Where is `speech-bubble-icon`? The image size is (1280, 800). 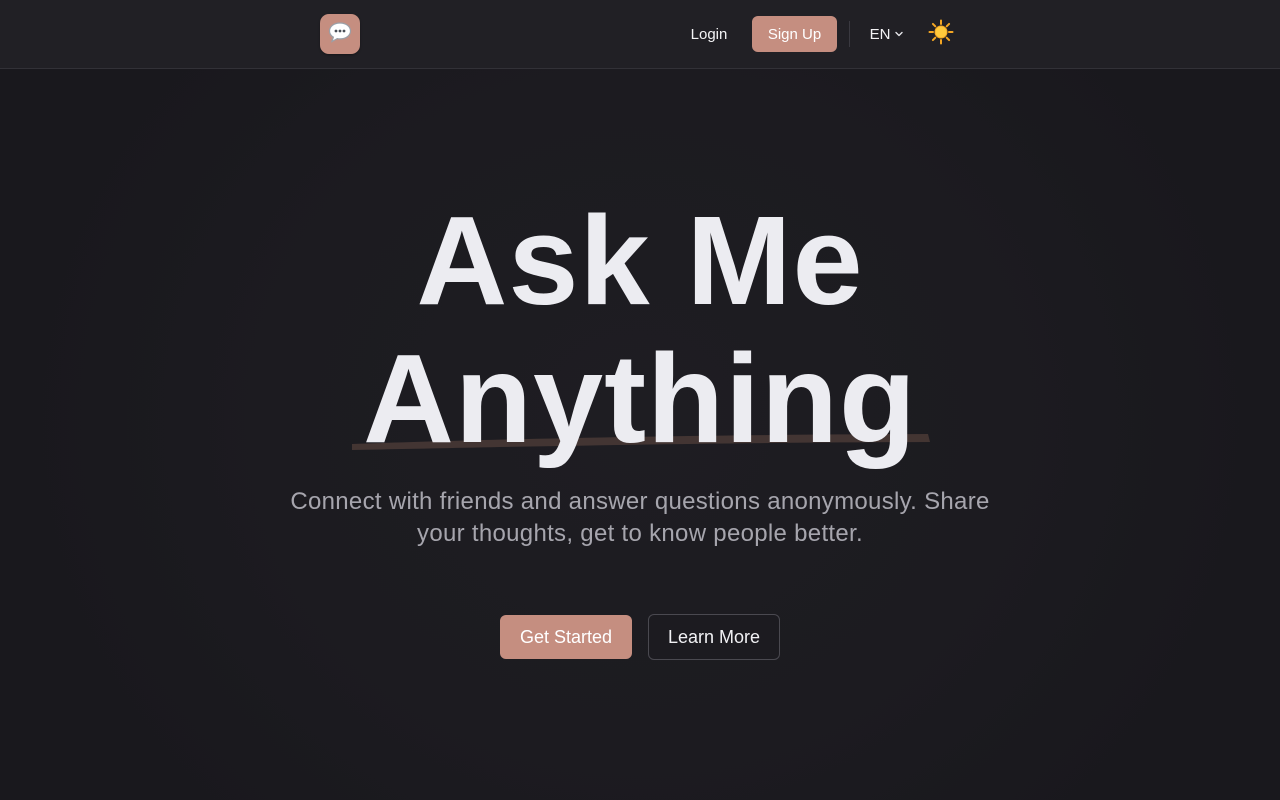 speech-bubble-icon is located at coordinates (340, 34).